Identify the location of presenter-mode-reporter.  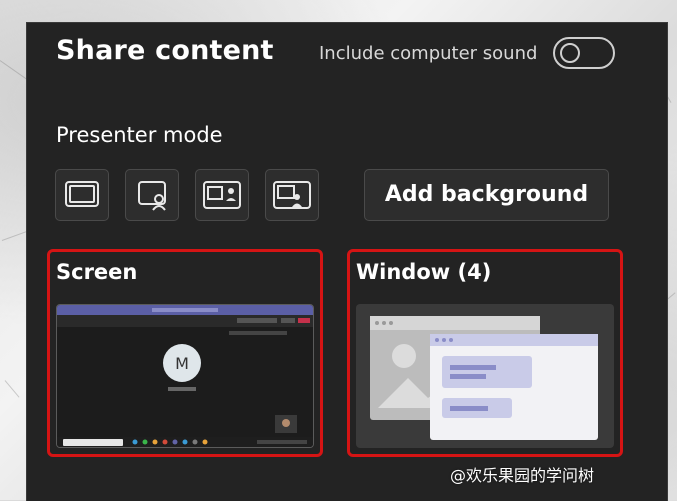
(292, 195).